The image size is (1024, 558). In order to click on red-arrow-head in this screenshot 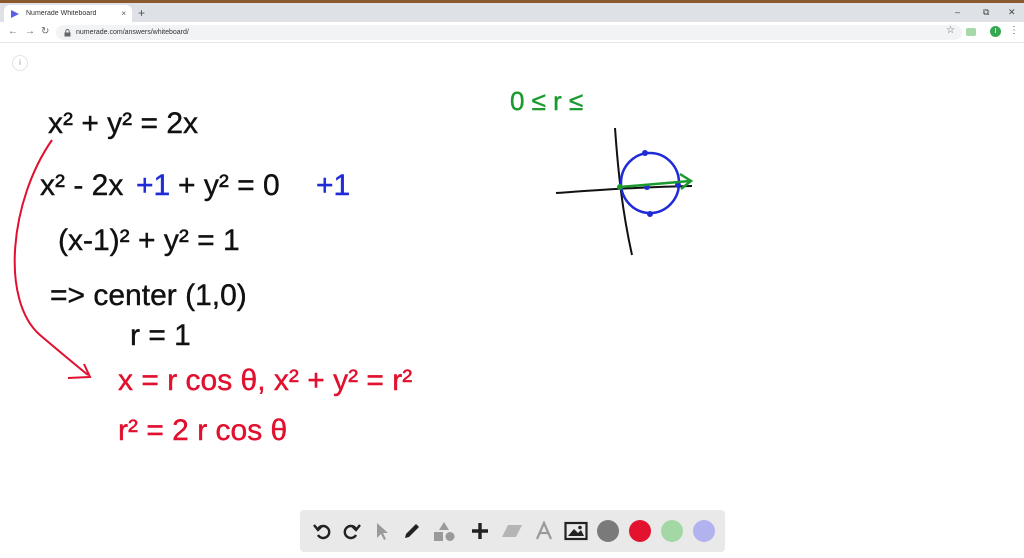, I will do `click(79, 371)`.